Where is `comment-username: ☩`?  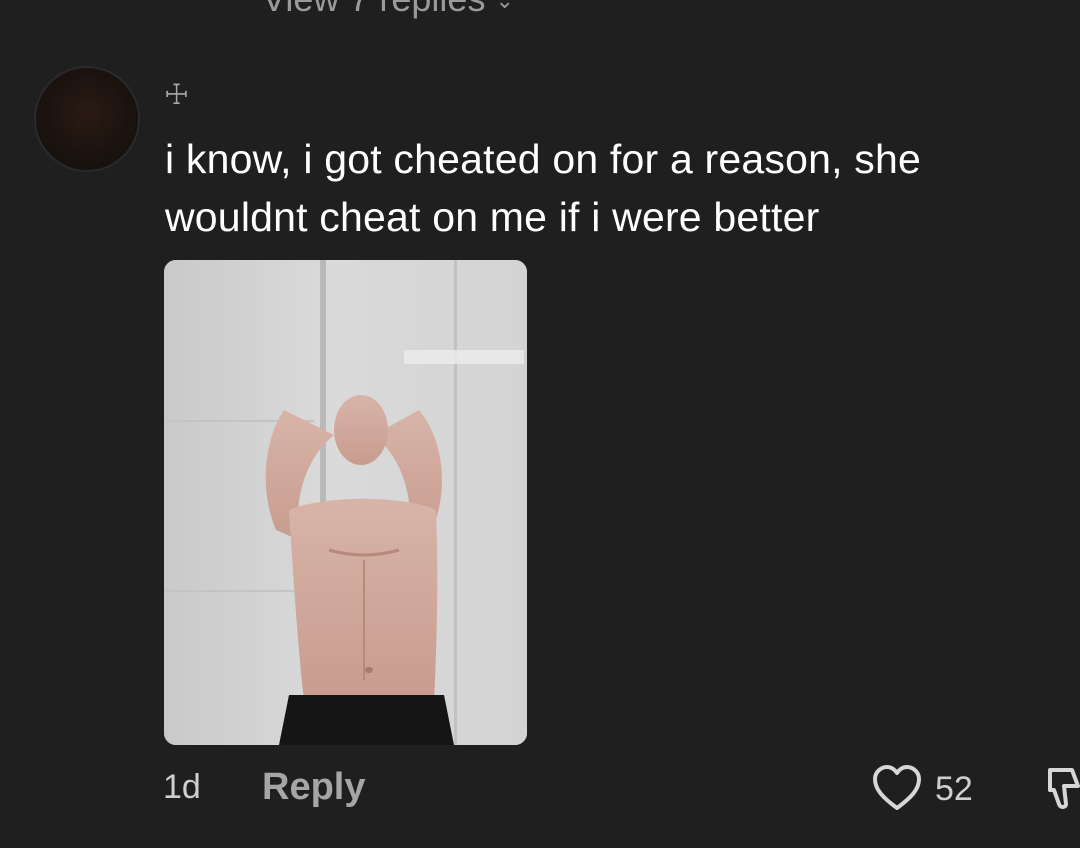 comment-username: ☩ is located at coordinates (176, 94).